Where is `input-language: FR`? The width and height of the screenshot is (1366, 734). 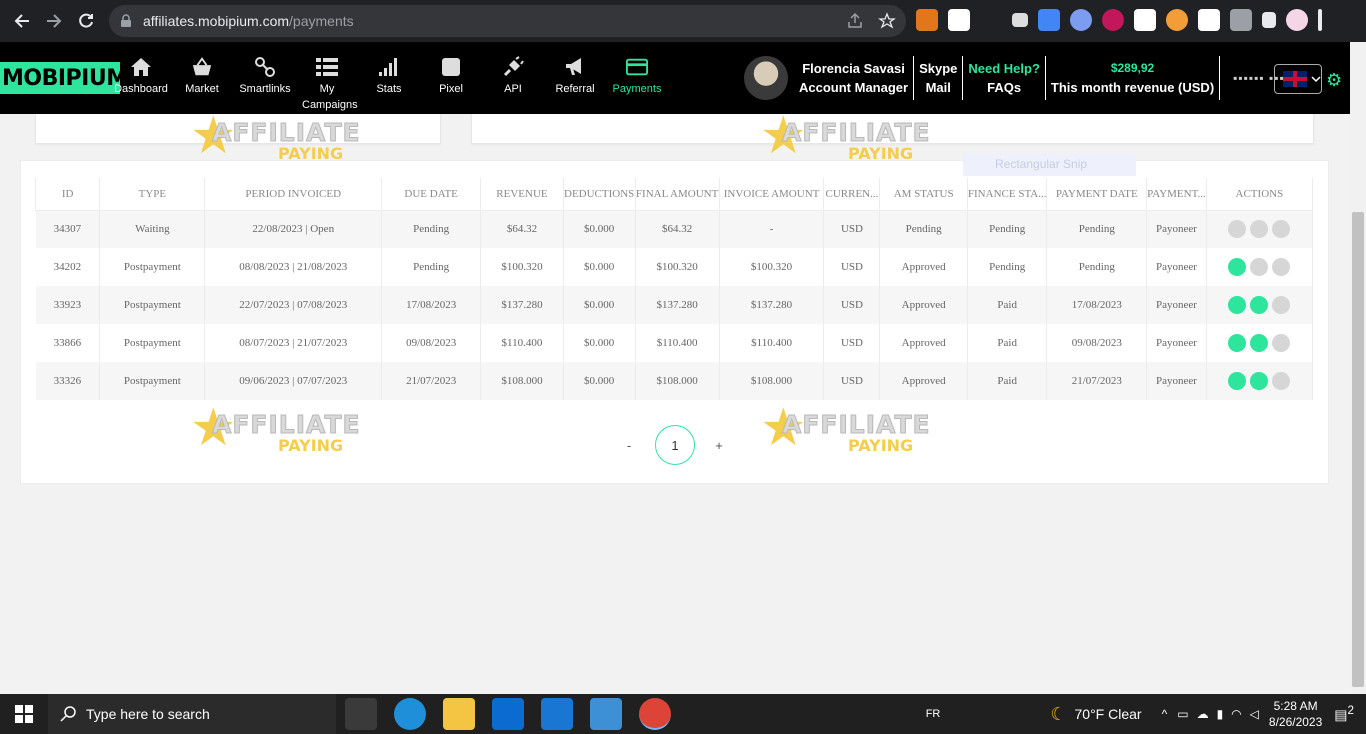 input-language: FR is located at coordinates (933, 714).